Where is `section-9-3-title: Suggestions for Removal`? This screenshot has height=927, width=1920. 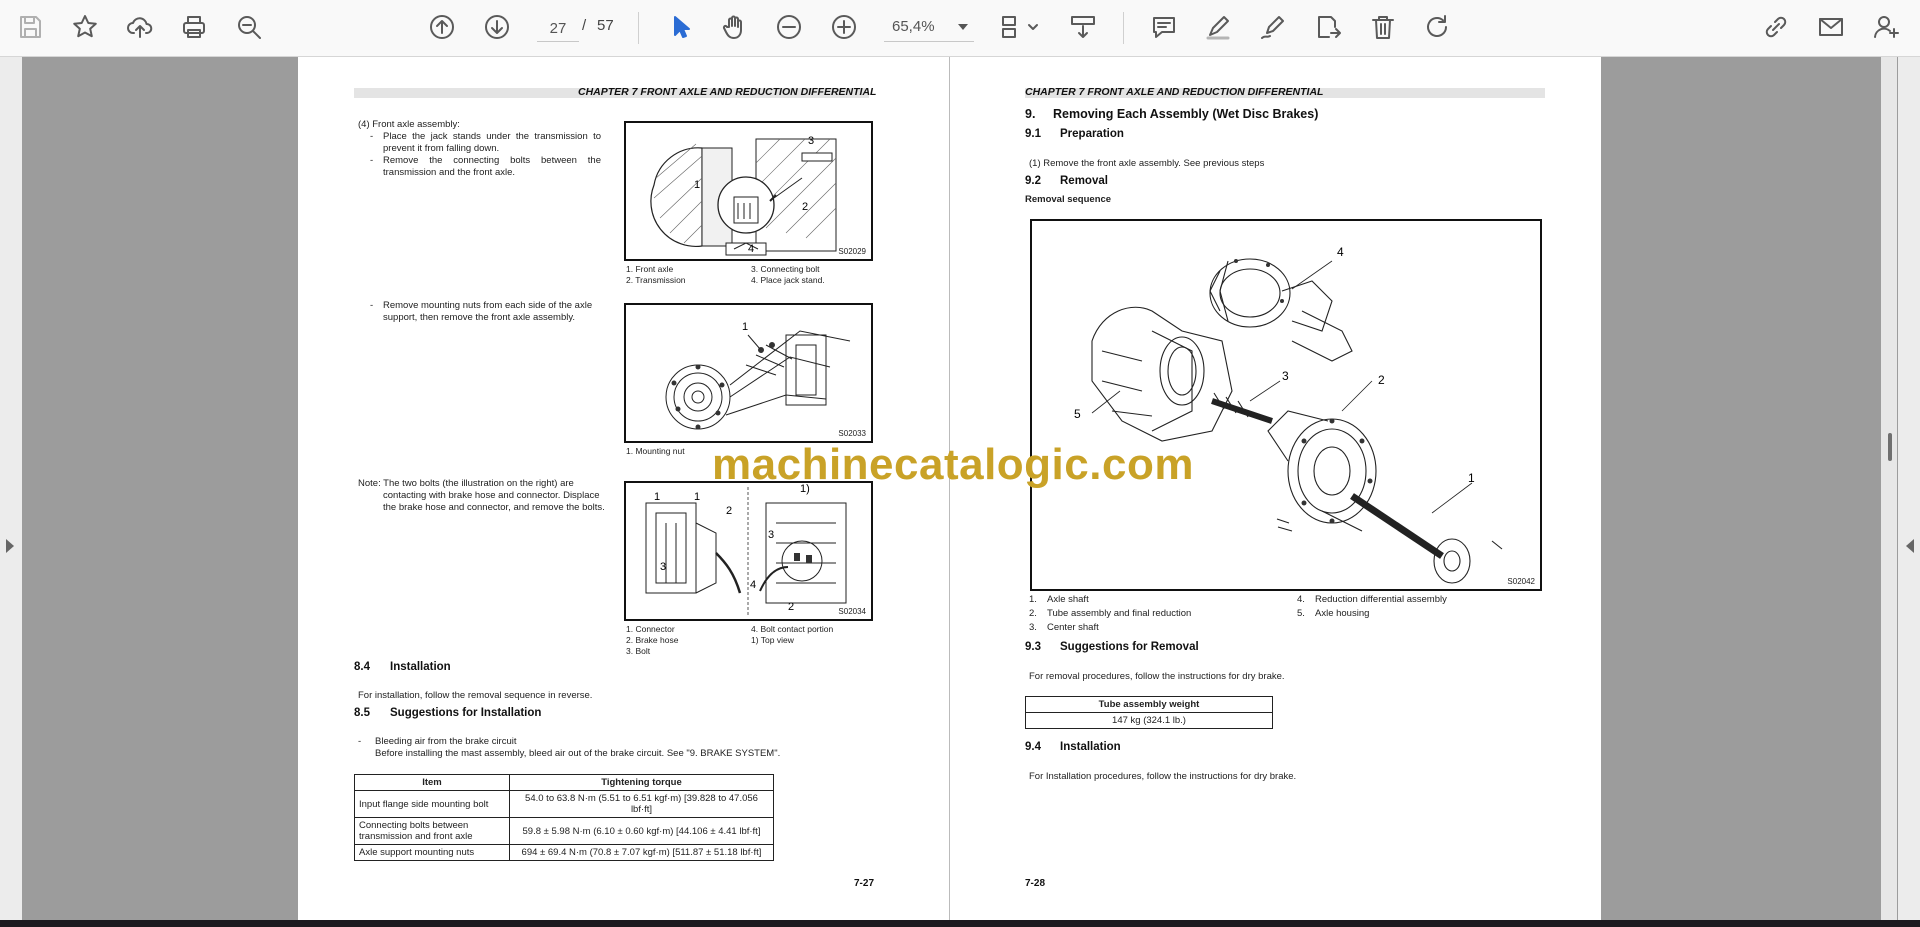
section-9-3-title: Suggestions for Removal is located at coordinates (1129, 647).